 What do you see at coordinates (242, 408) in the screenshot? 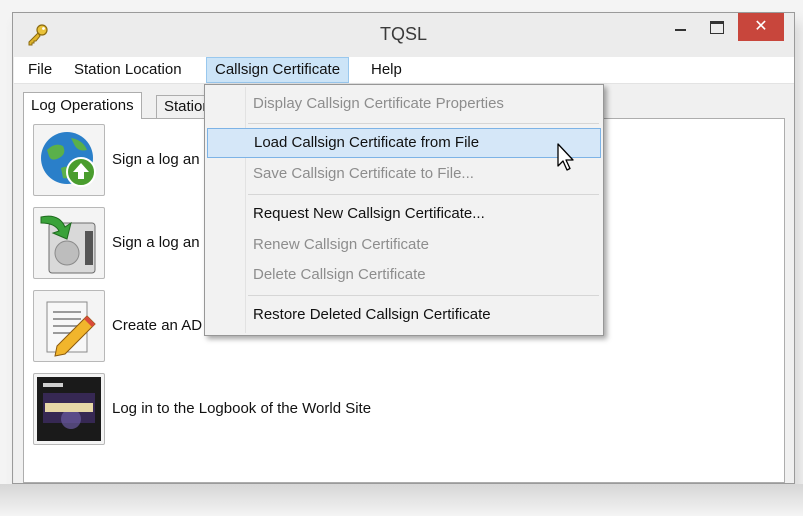
I see `lotw-login-label: Log in to the Logbook of the World Site` at bounding box center [242, 408].